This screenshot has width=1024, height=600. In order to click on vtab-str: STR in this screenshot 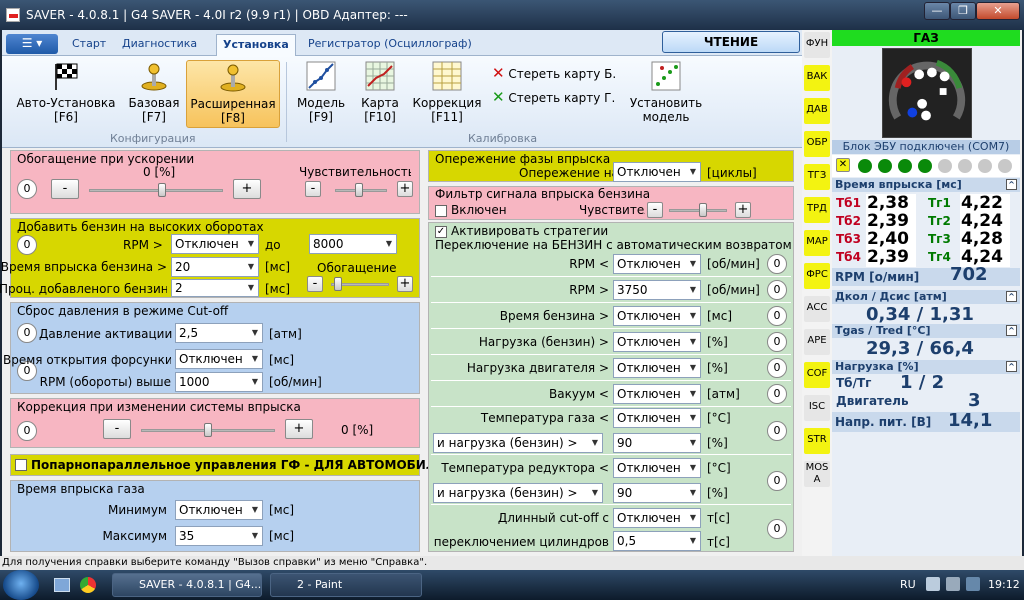, I will do `click(817, 441)`.